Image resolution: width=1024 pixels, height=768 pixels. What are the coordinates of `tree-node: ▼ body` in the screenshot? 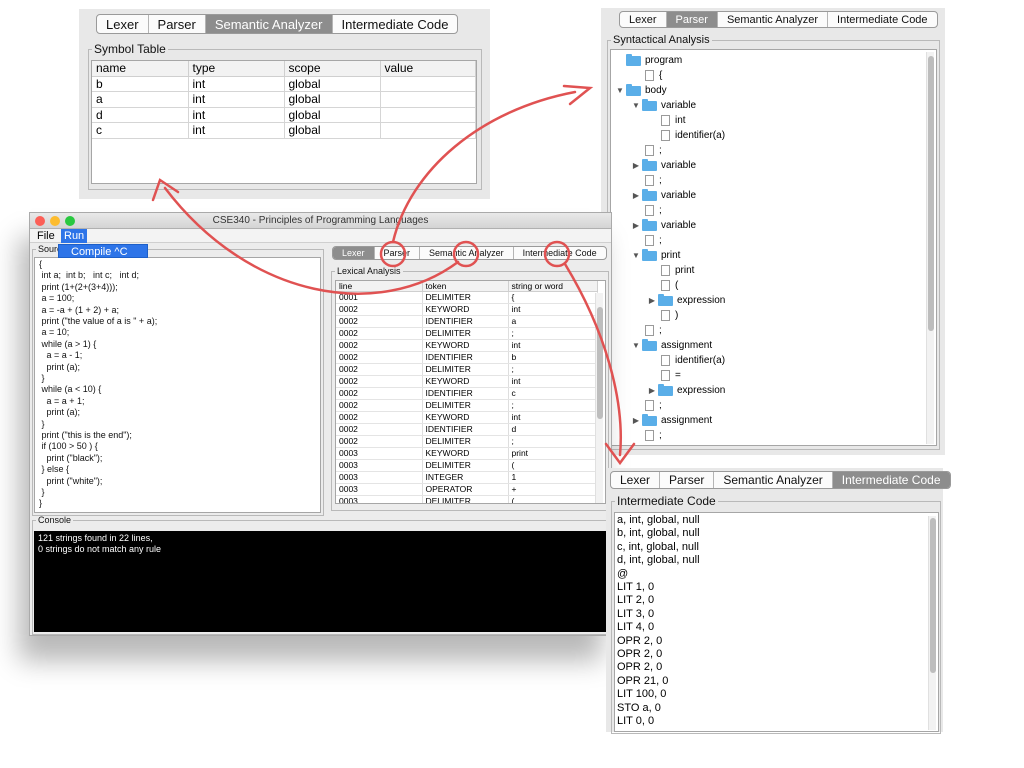 It's located at (640, 90).